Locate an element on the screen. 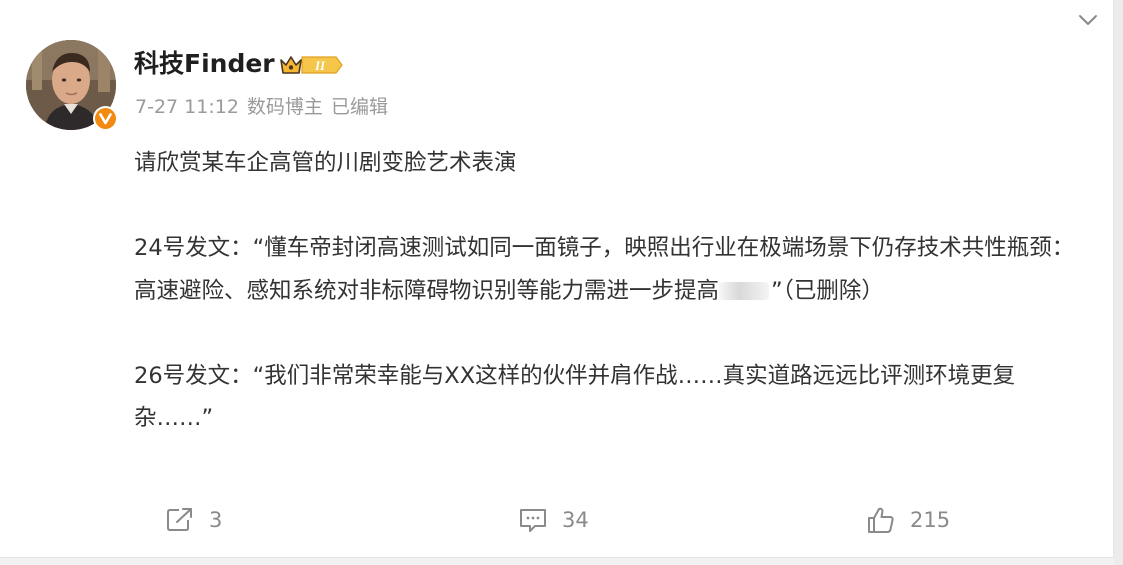 This screenshot has width=1123, height=565. author-role: 数码博主 is located at coordinates (284, 107).